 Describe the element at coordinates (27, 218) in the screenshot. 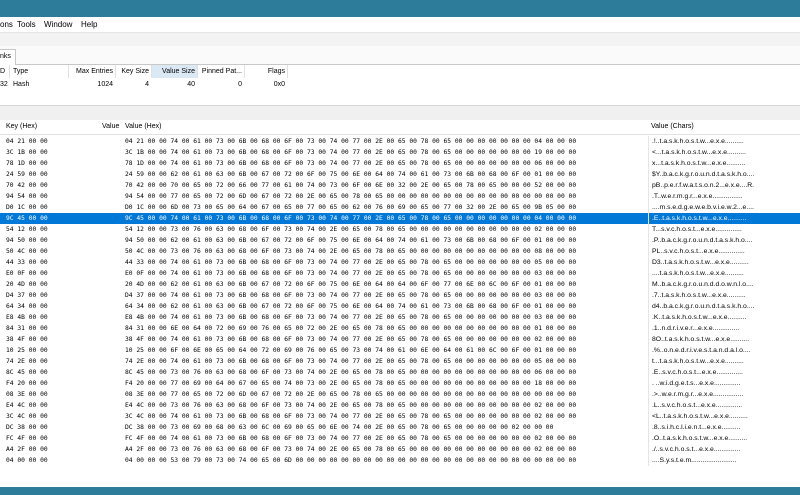

I see `cell-key-hex: 9C 45 00 00` at that location.